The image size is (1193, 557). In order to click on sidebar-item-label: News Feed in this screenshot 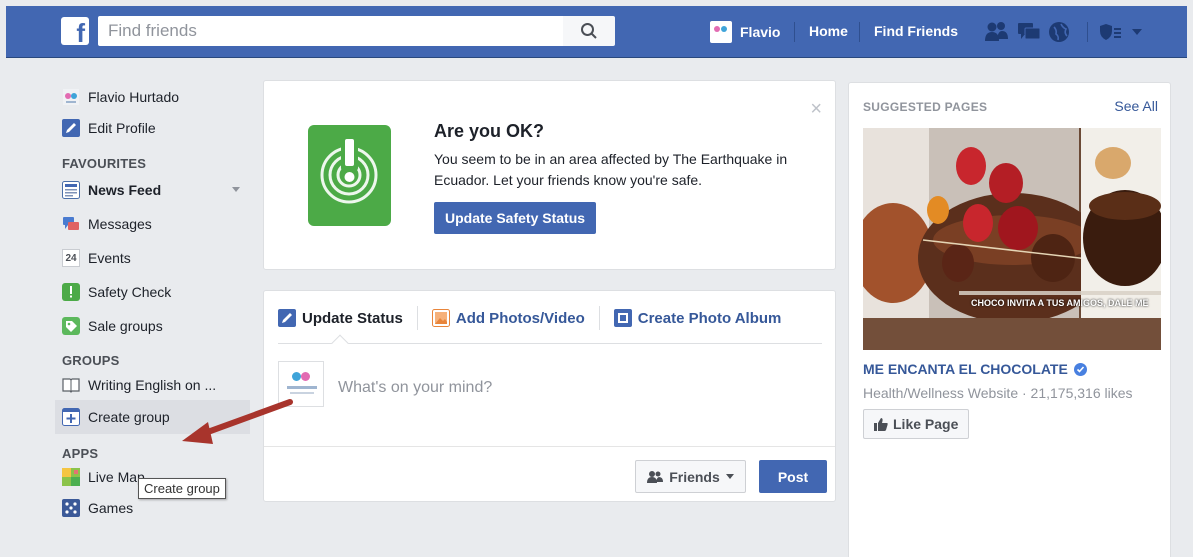, I will do `click(125, 190)`.